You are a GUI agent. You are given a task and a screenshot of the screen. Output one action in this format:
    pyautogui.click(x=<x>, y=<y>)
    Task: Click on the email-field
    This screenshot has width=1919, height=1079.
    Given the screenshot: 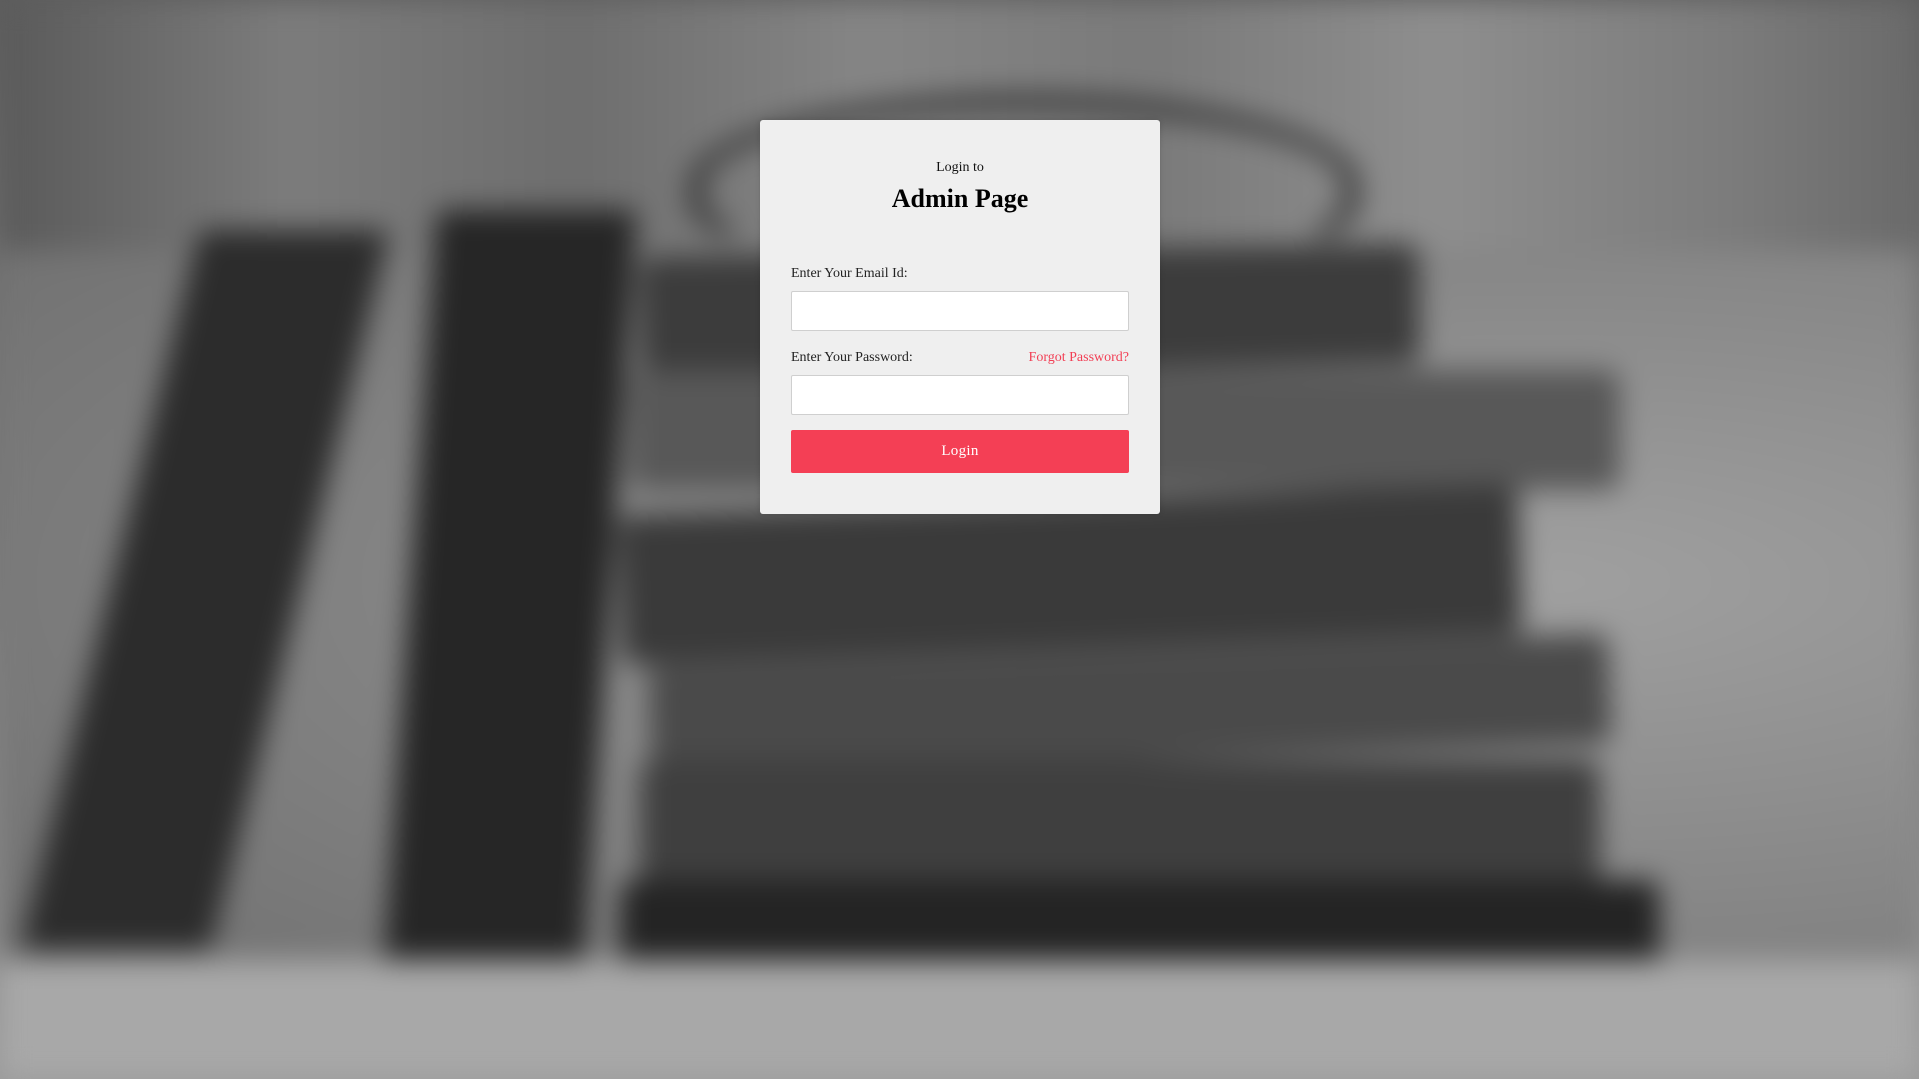 What is the action you would take?
    pyautogui.click(x=960, y=311)
    